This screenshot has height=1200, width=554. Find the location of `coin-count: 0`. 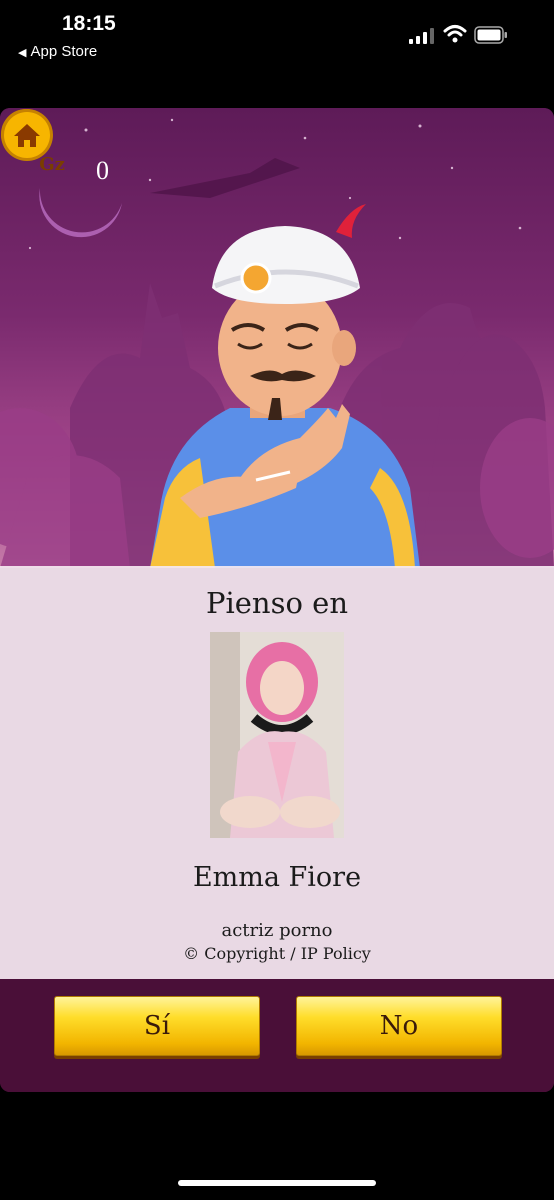

coin-count: 0 is located at coordinates (102, 170).